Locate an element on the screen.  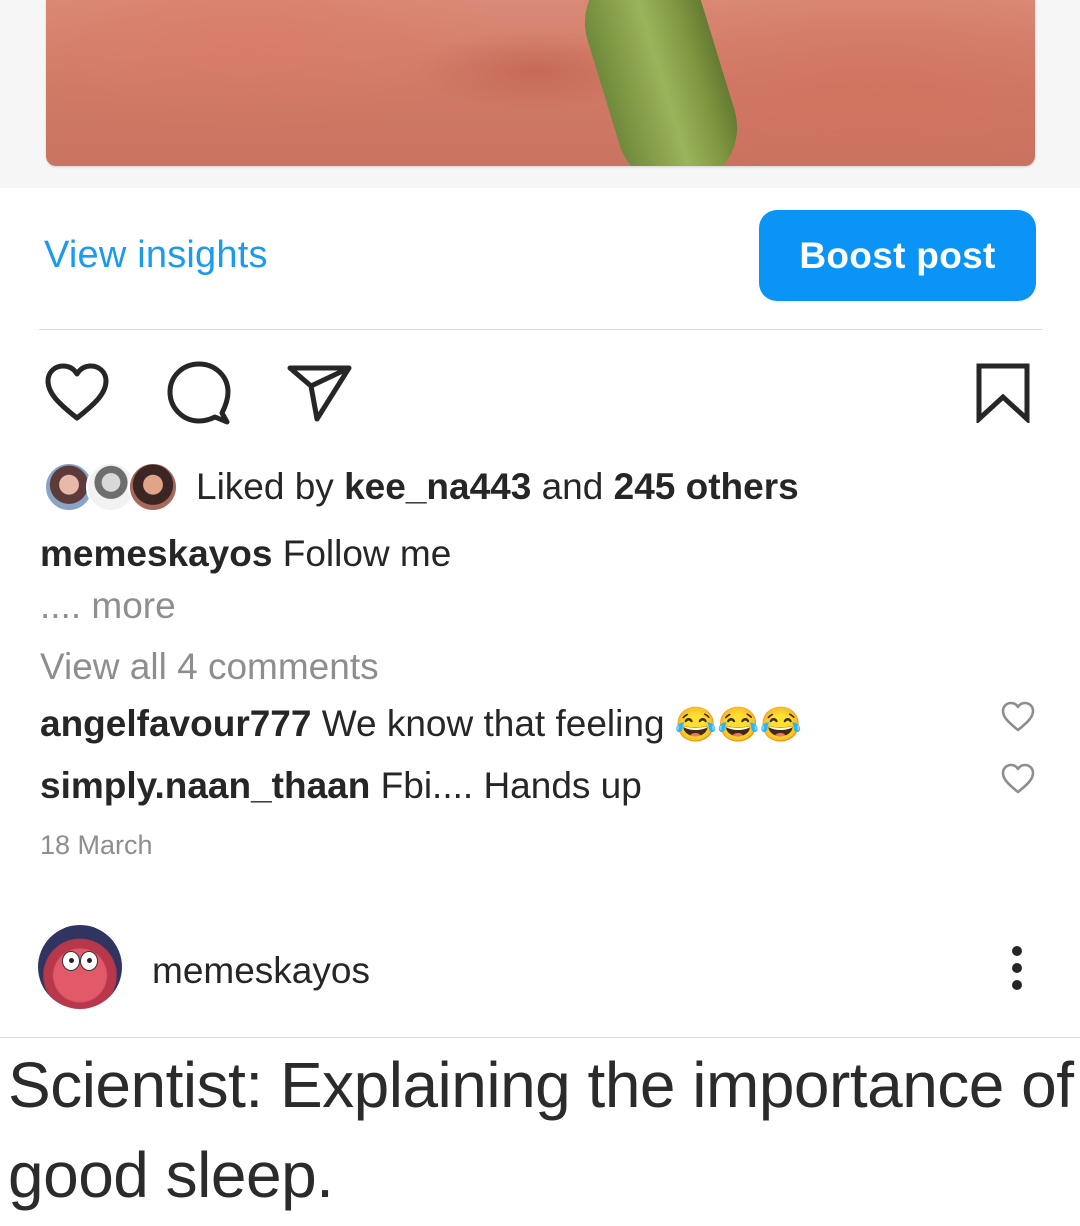
liked-by-text: Liked by kee_na443 and 245 others is located at coordinates (497, 487).